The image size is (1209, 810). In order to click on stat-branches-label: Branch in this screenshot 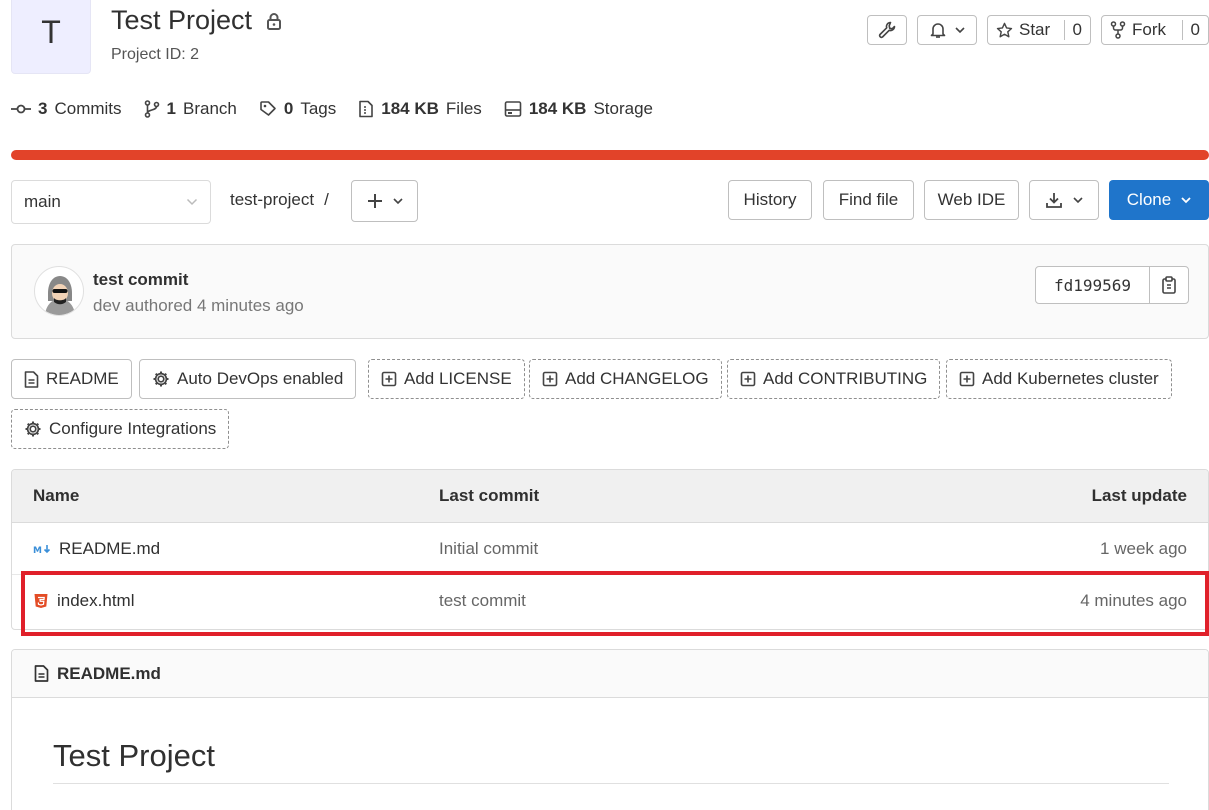, I will do `click(210, 108)`.